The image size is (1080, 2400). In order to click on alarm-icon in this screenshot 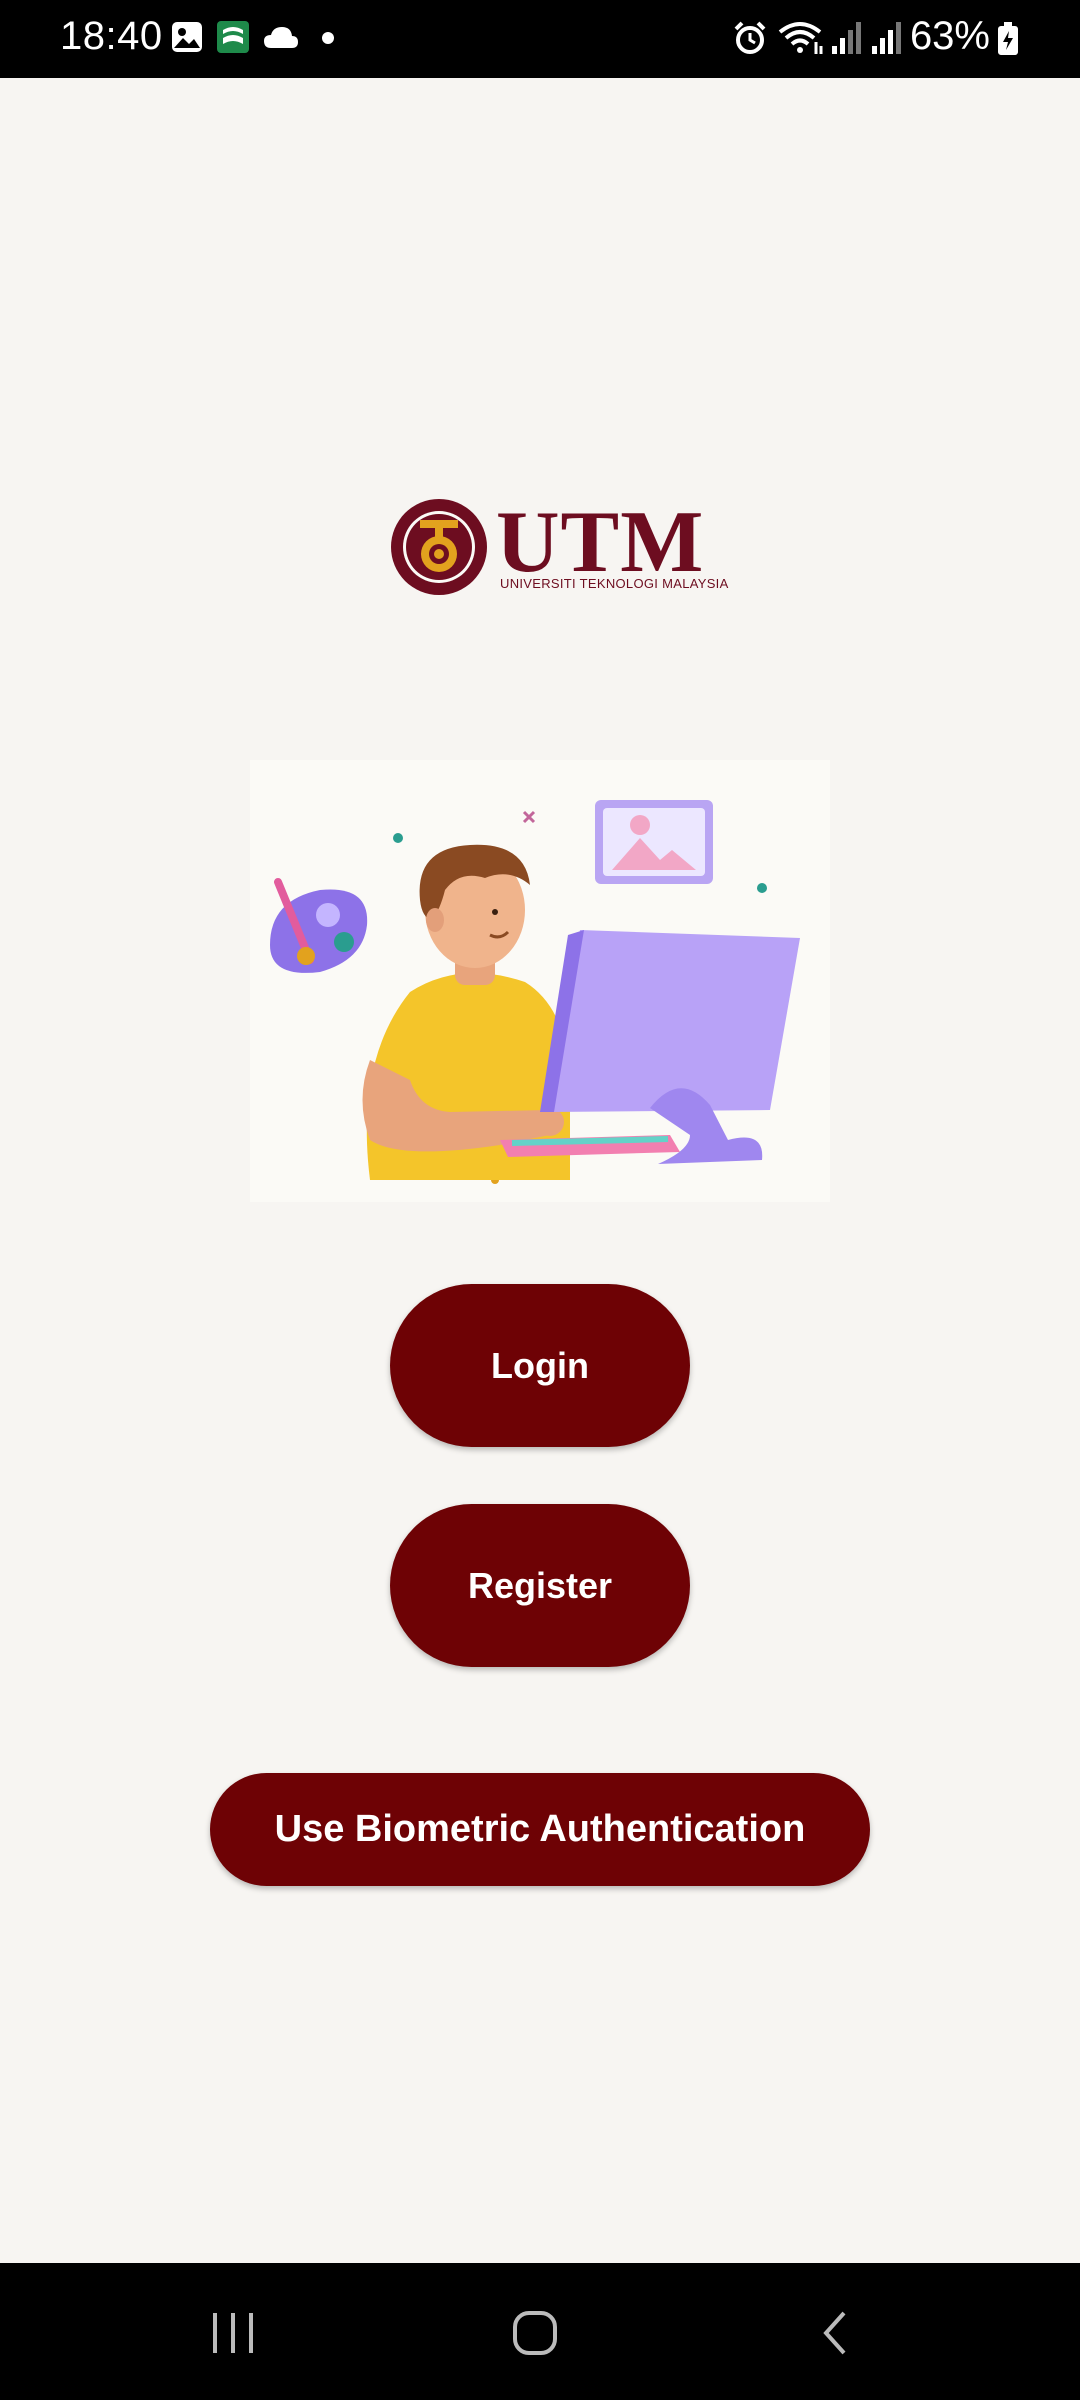, I will do `click(750, 37)`.